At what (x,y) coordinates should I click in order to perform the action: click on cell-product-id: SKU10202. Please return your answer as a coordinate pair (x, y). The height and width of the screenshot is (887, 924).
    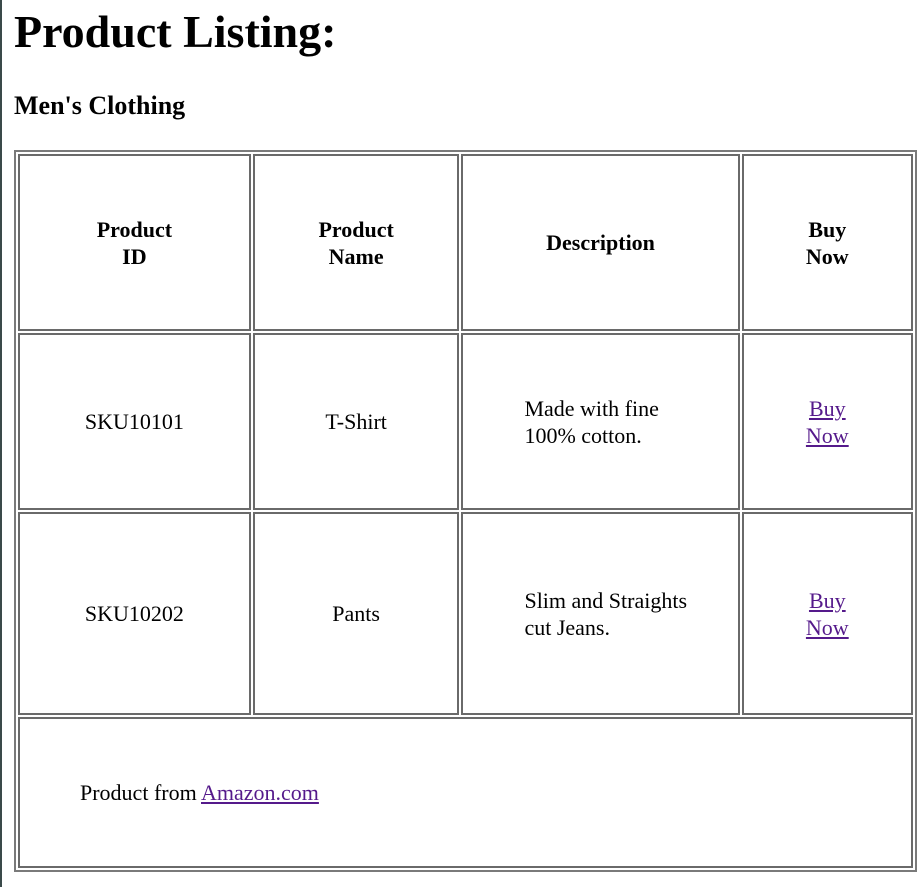
    Looking at the image, I should click on (134, 613).